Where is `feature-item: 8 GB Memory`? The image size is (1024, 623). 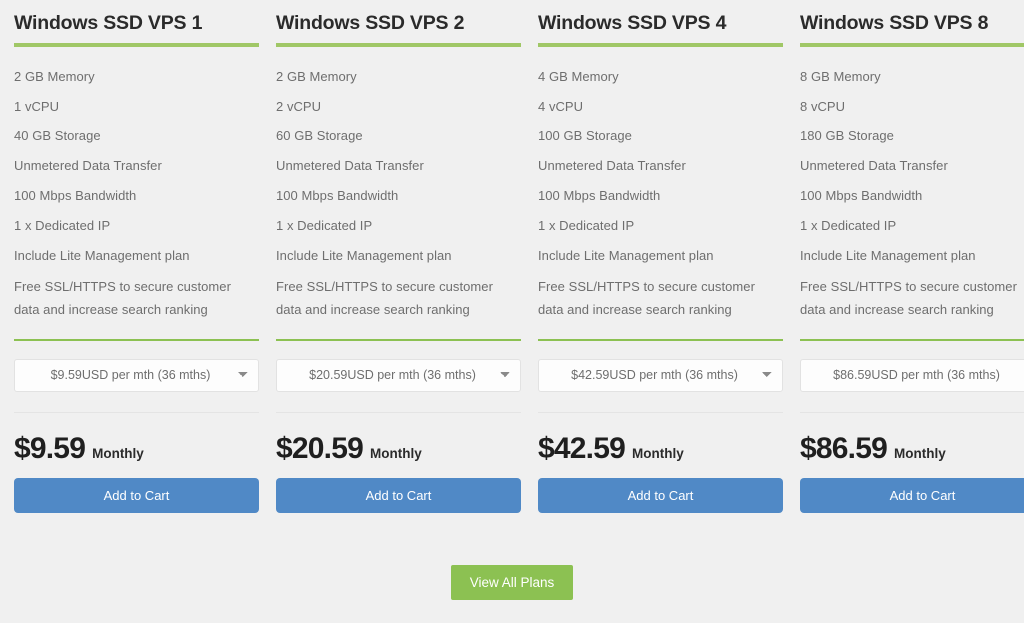 feature-item: 8 GB Memory is located at coordinates (840, 76).